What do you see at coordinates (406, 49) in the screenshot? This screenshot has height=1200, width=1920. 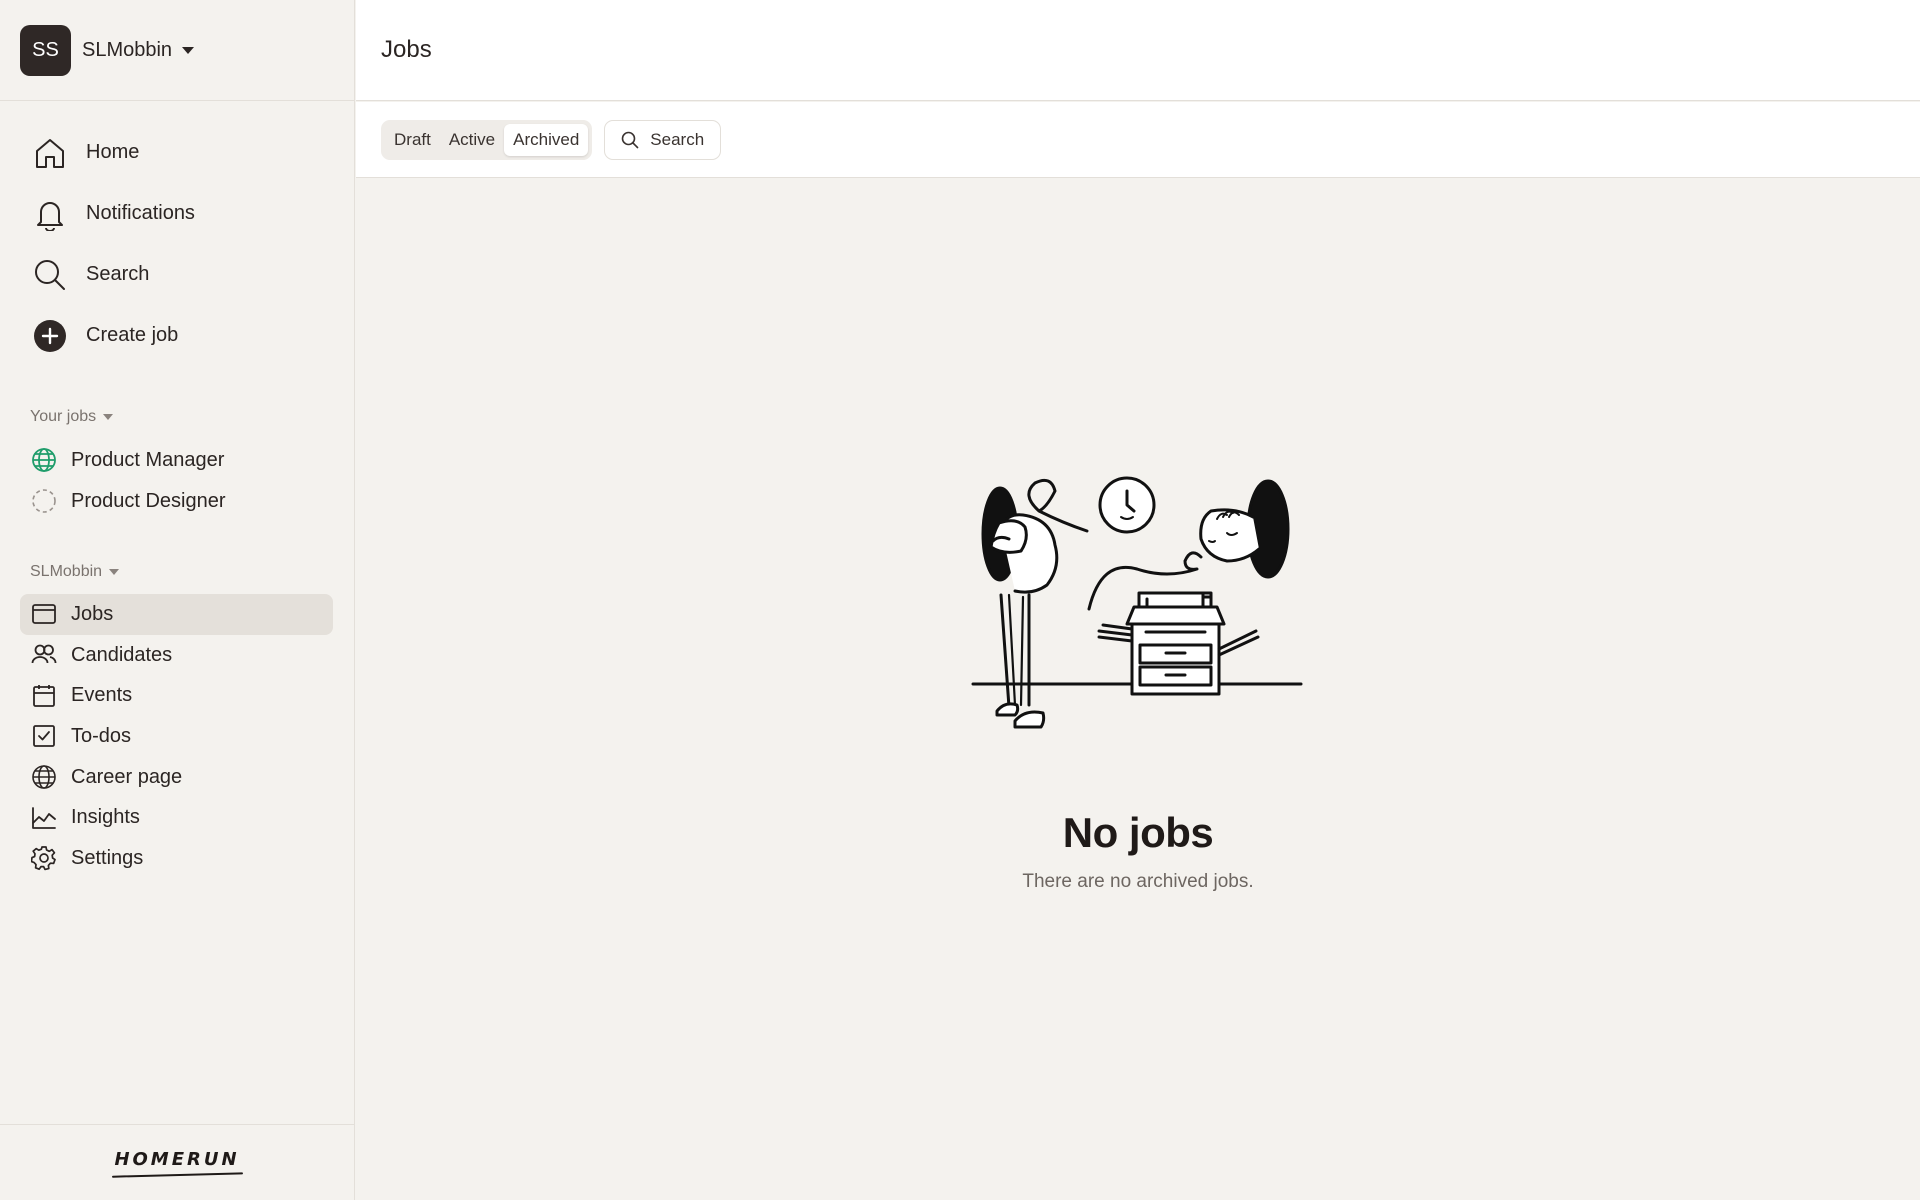 I see `page-title: Jobs` at bounding box center [406, 49].